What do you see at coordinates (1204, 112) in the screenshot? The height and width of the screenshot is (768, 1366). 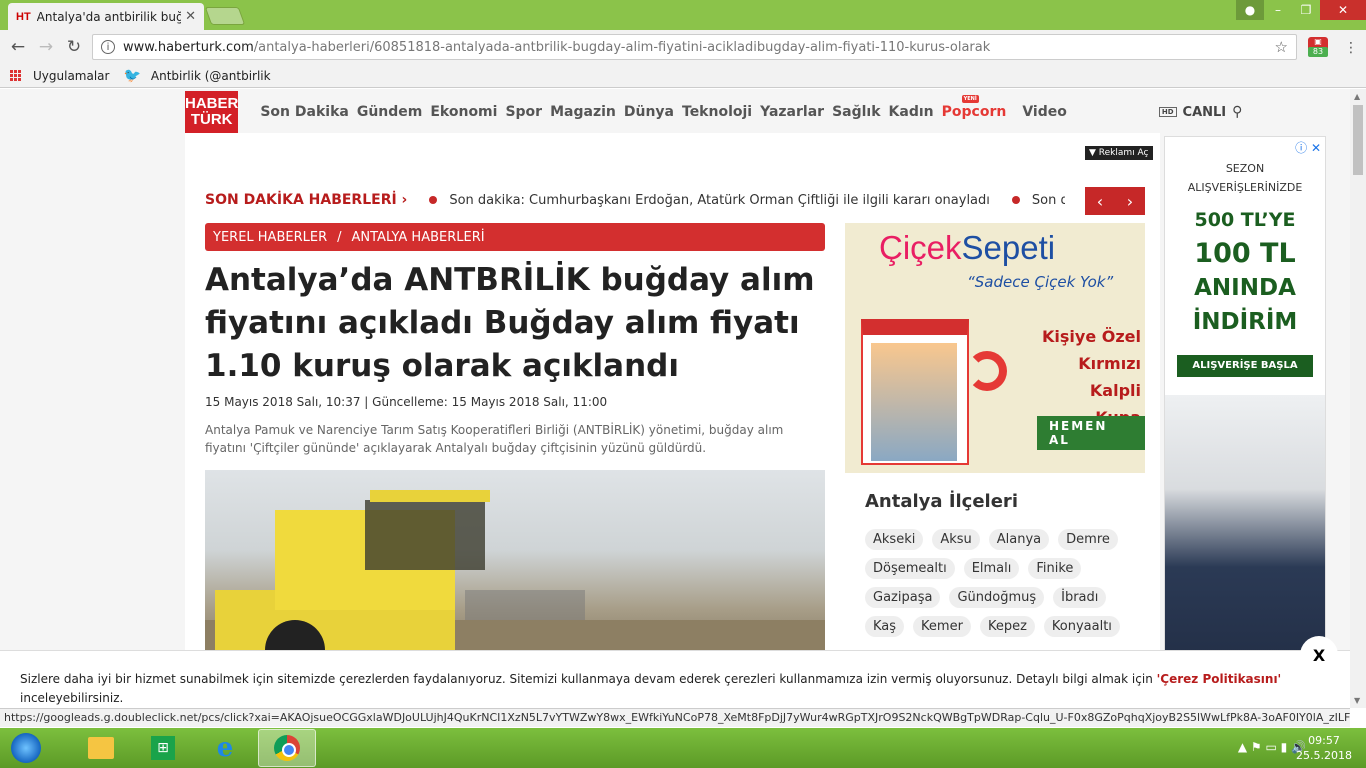 I see `live-label: CANLI` at bounding box center [1204, 112].